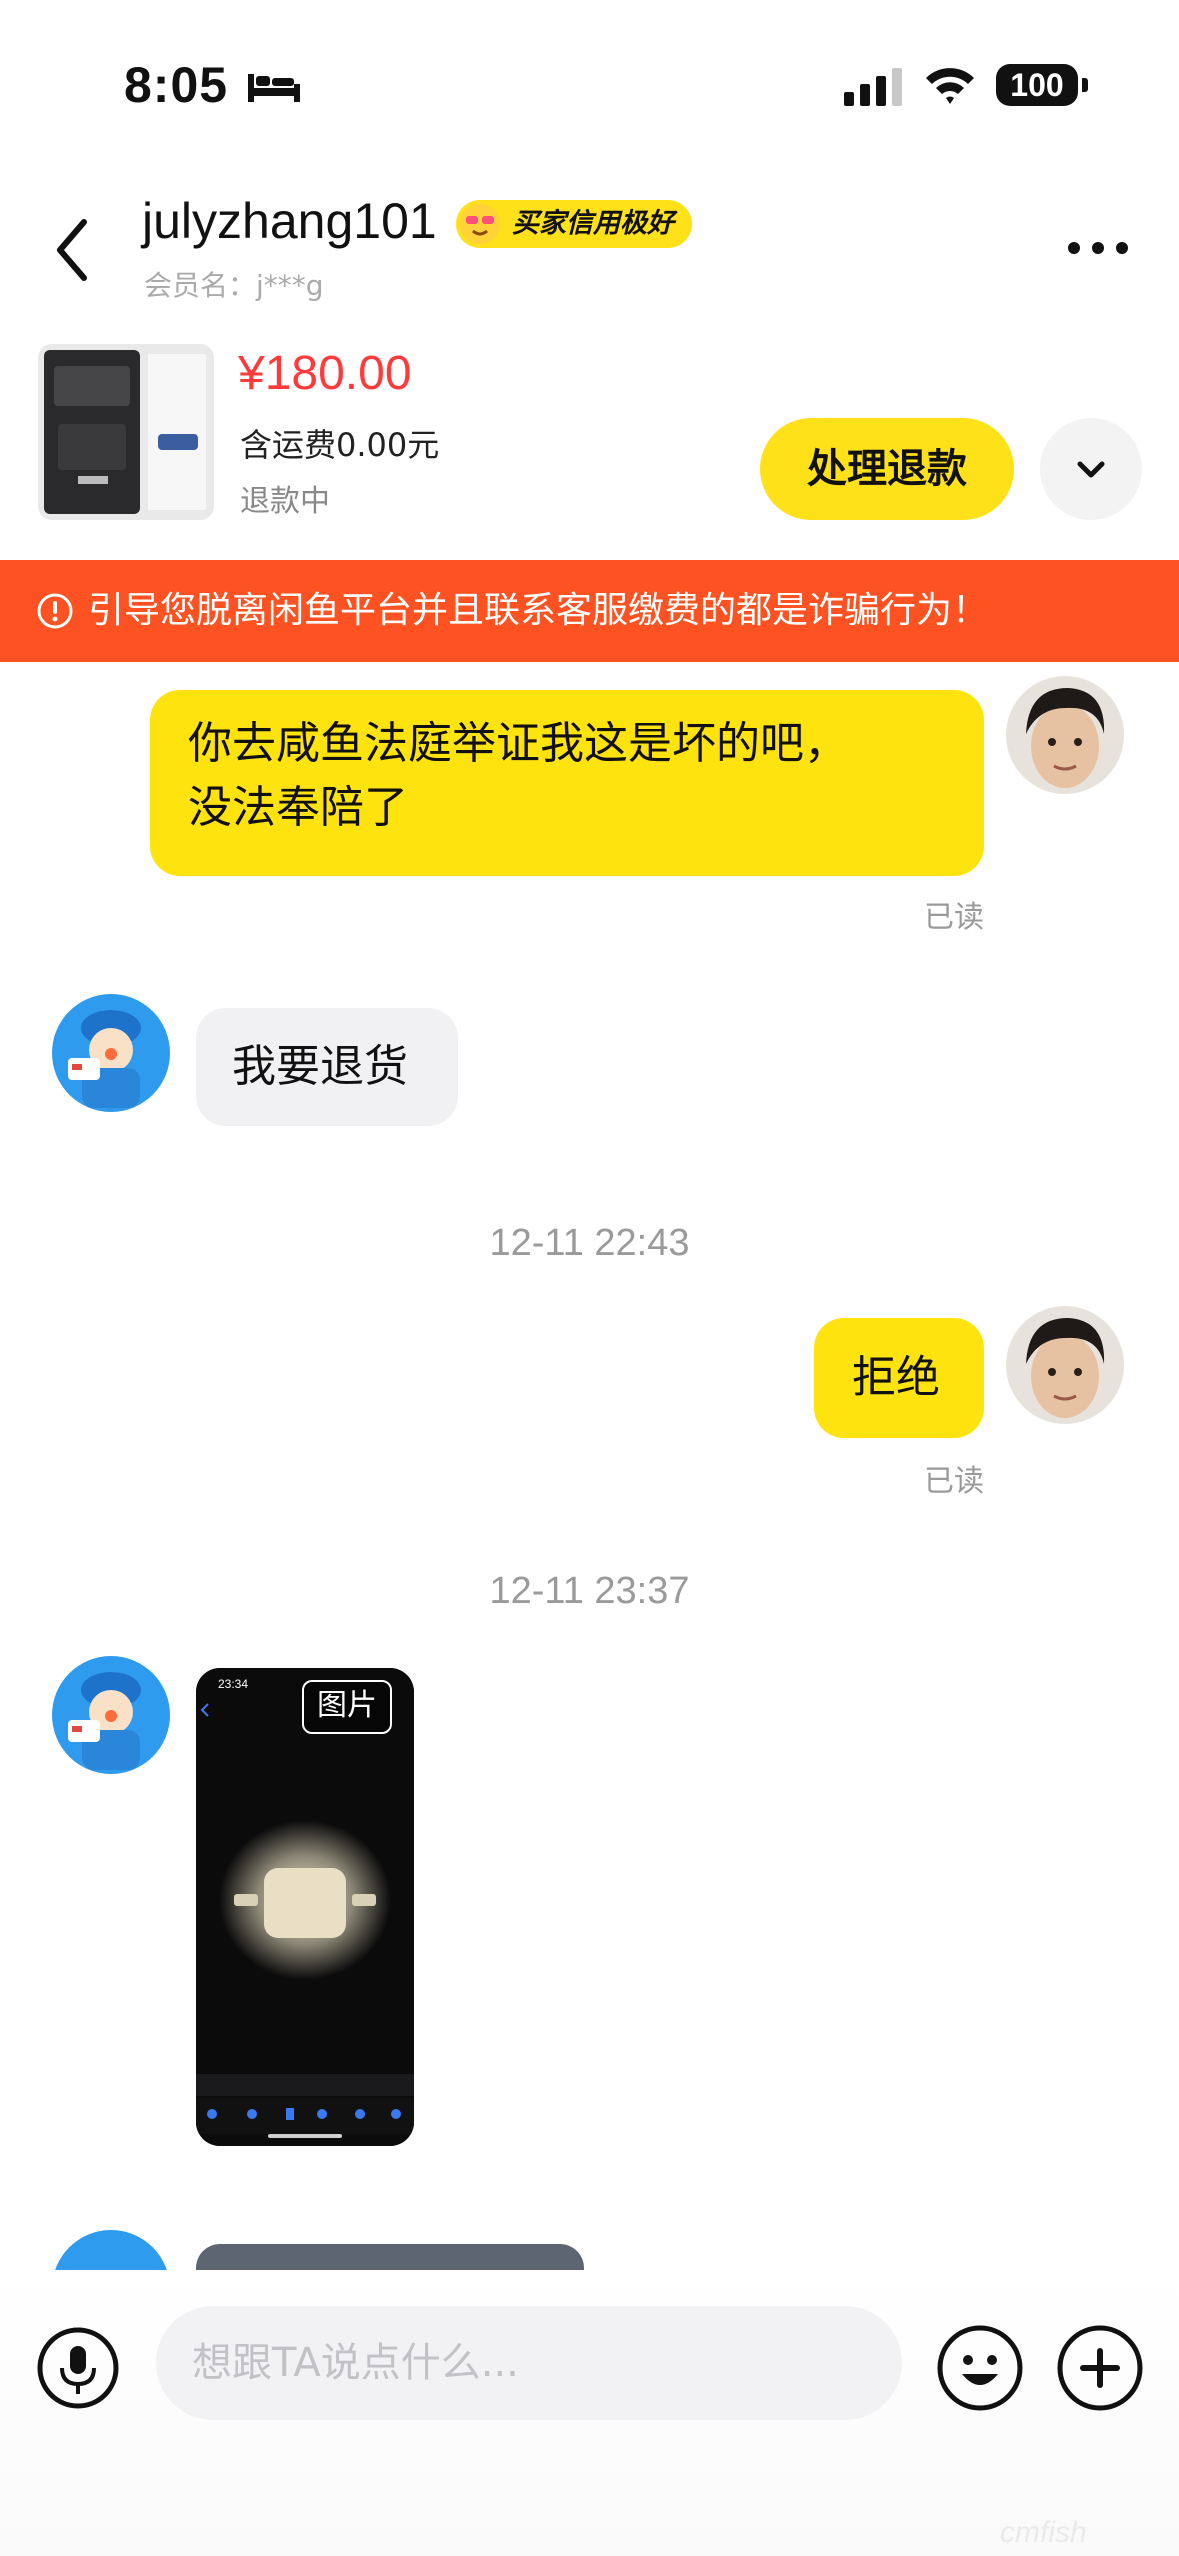 Image resolution: width=1179 pixels, height=2556 pixels. What do you see at coordinates (589, 445) in the screenshot?
I see `product-card: ¥180.00 含运费0.00元 退款中 处理退款` at bounding box center [589, 445].